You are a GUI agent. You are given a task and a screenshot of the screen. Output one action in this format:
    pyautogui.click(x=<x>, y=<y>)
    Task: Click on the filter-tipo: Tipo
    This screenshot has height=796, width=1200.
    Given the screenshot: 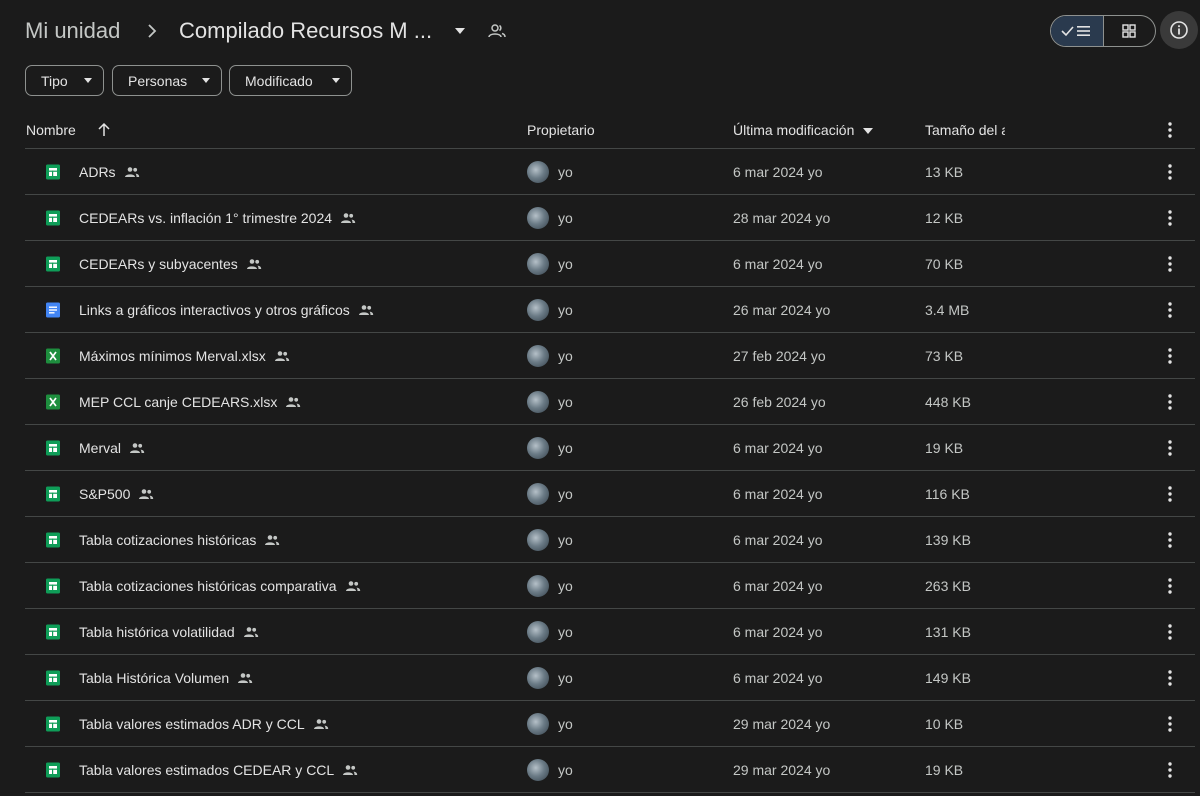 What is the action you would take?
    pyautogui.click(x=64, y=80)
    